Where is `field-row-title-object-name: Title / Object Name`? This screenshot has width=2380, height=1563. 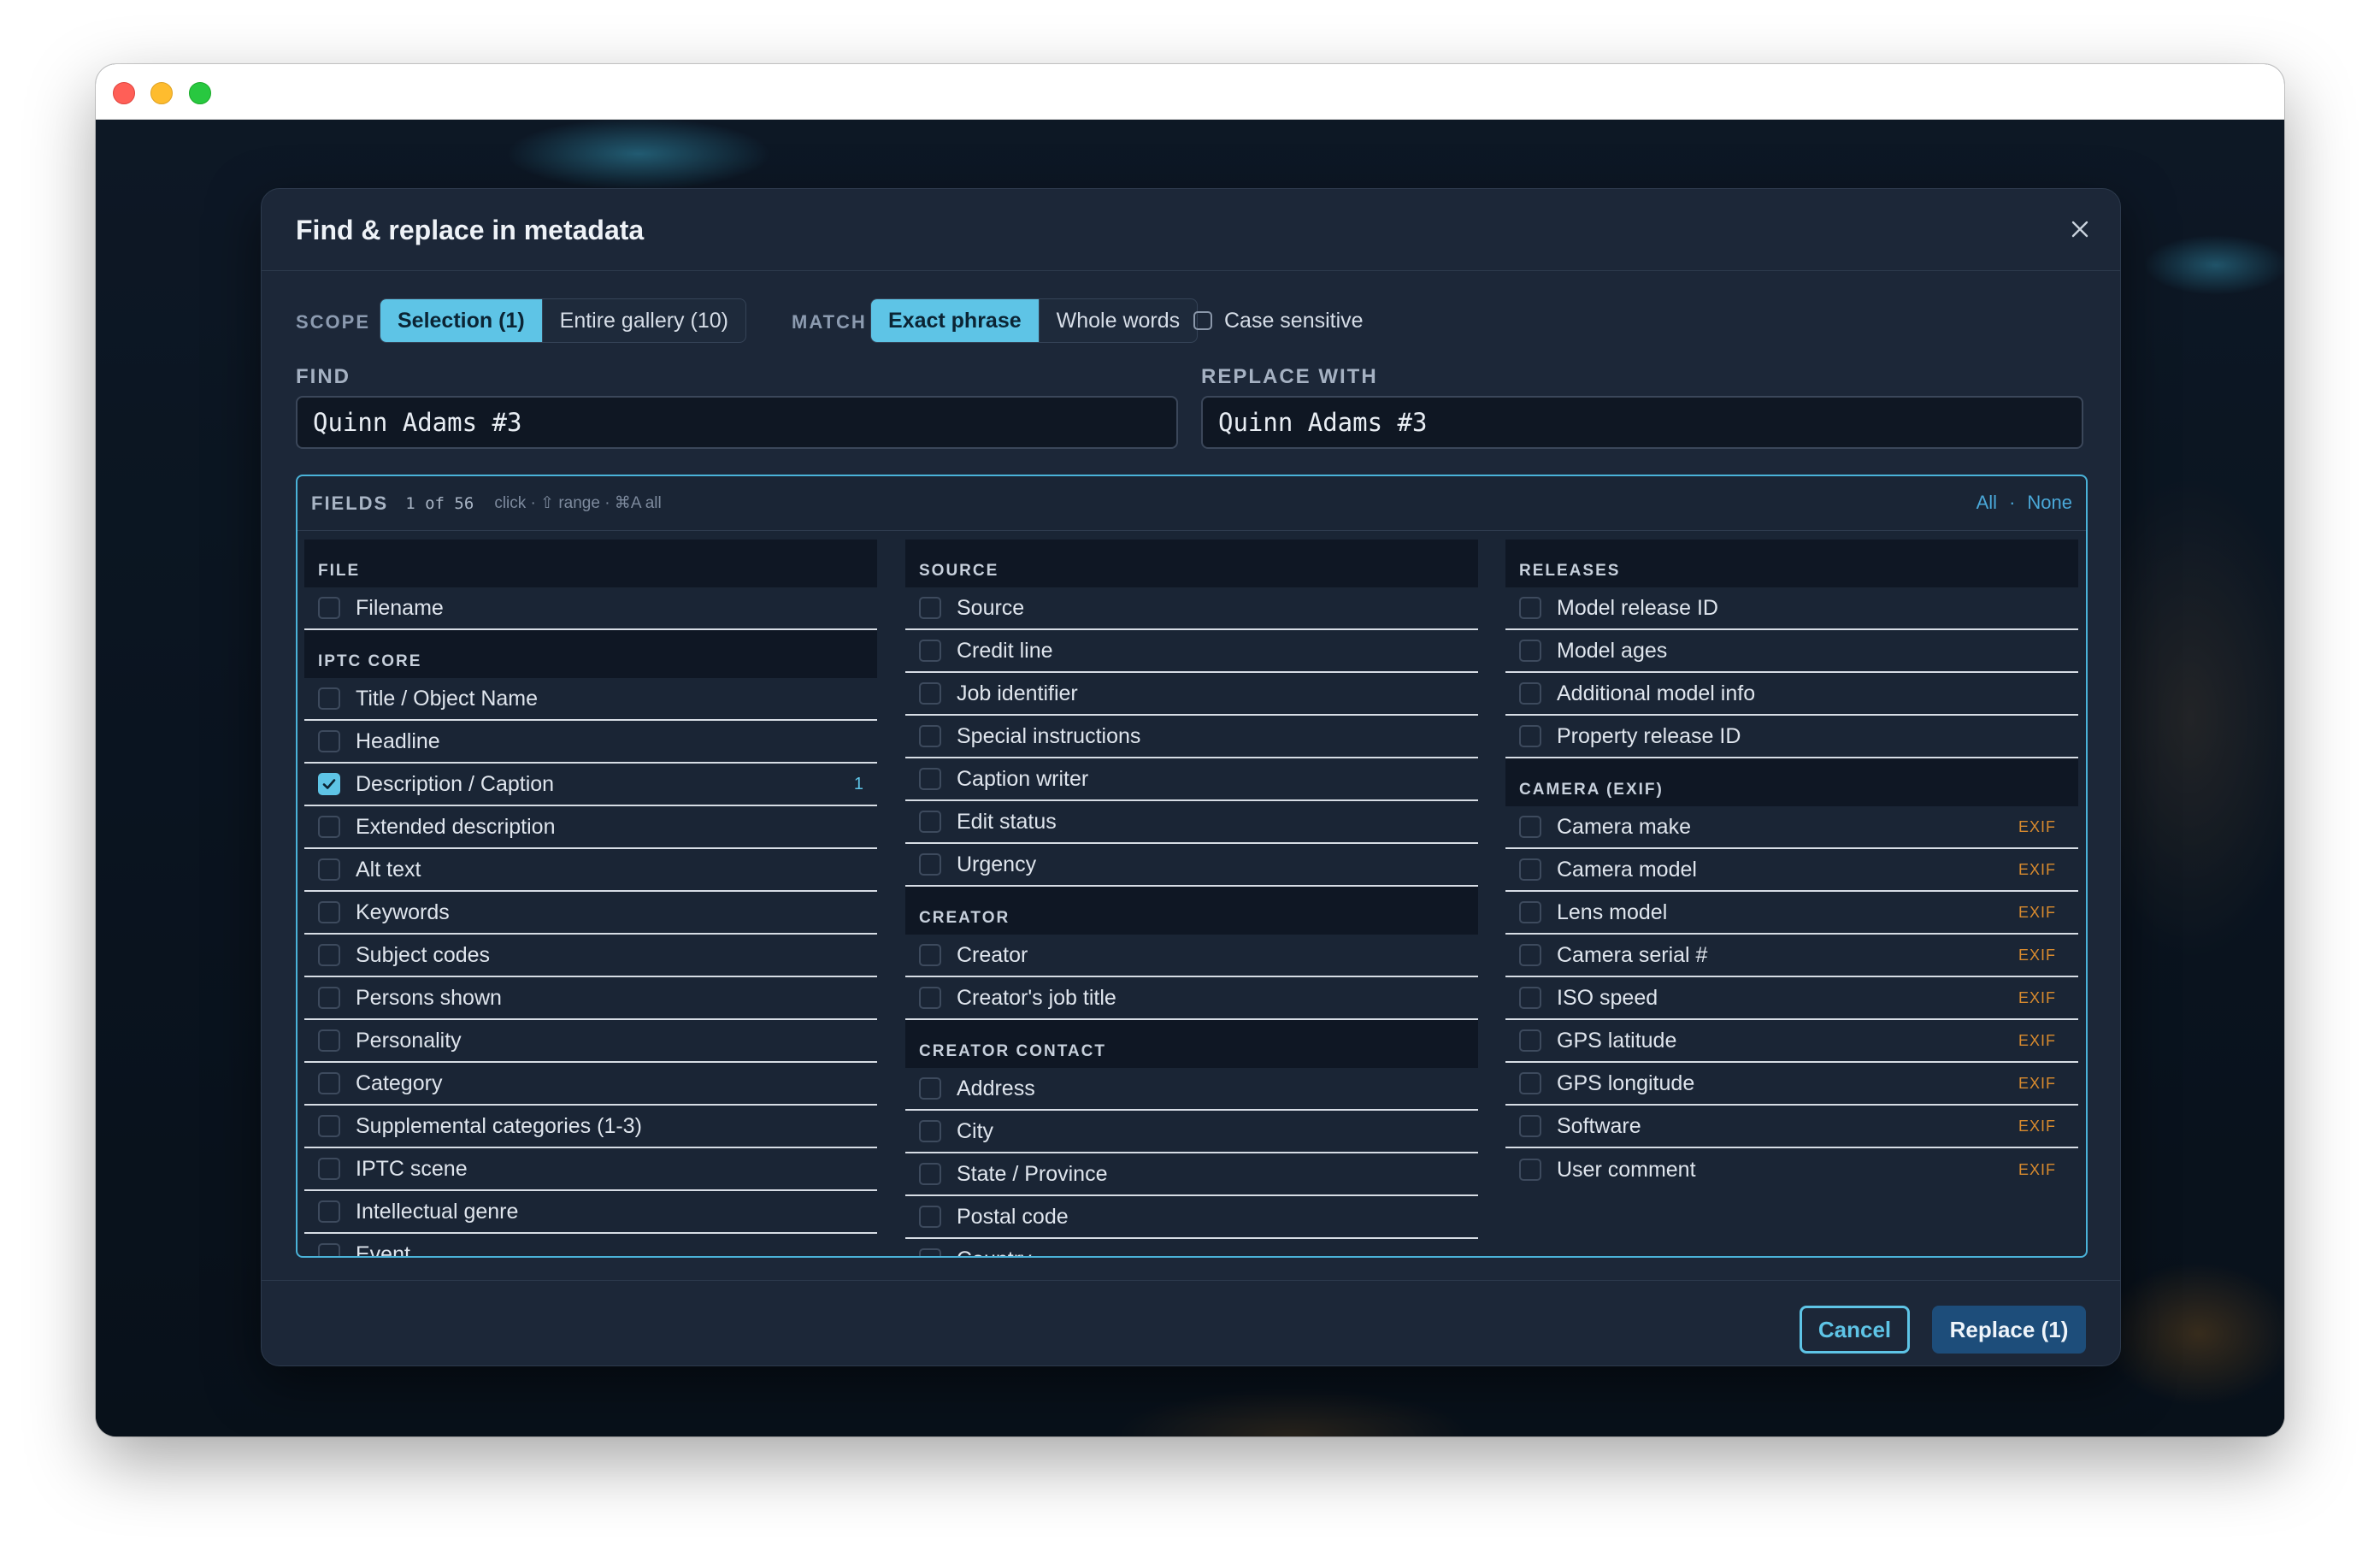 field-row-title-object-name: Title / Object Name is located at coordinates (591, 699).